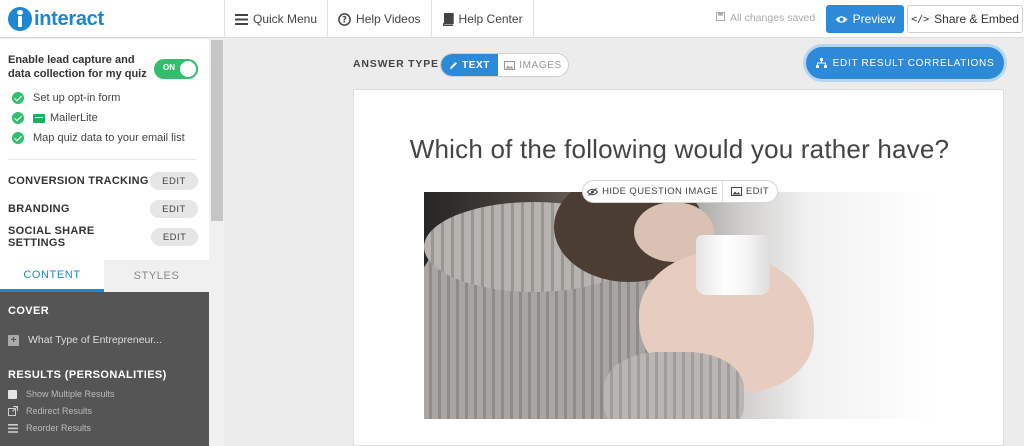 Image resolution: width=1024 pixels, height=446 pixels. Describe the element at coordinates (174, 237) in the screenshot. I see `social-share-edit-button: EDIT` at that location.